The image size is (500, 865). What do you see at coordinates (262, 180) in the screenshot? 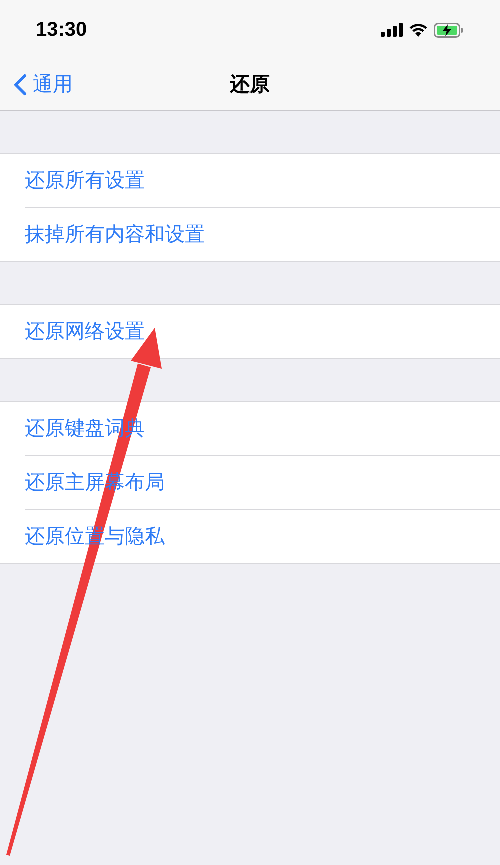
I see `settings-row: 还原所有设置` at bounding box center [262, 180].